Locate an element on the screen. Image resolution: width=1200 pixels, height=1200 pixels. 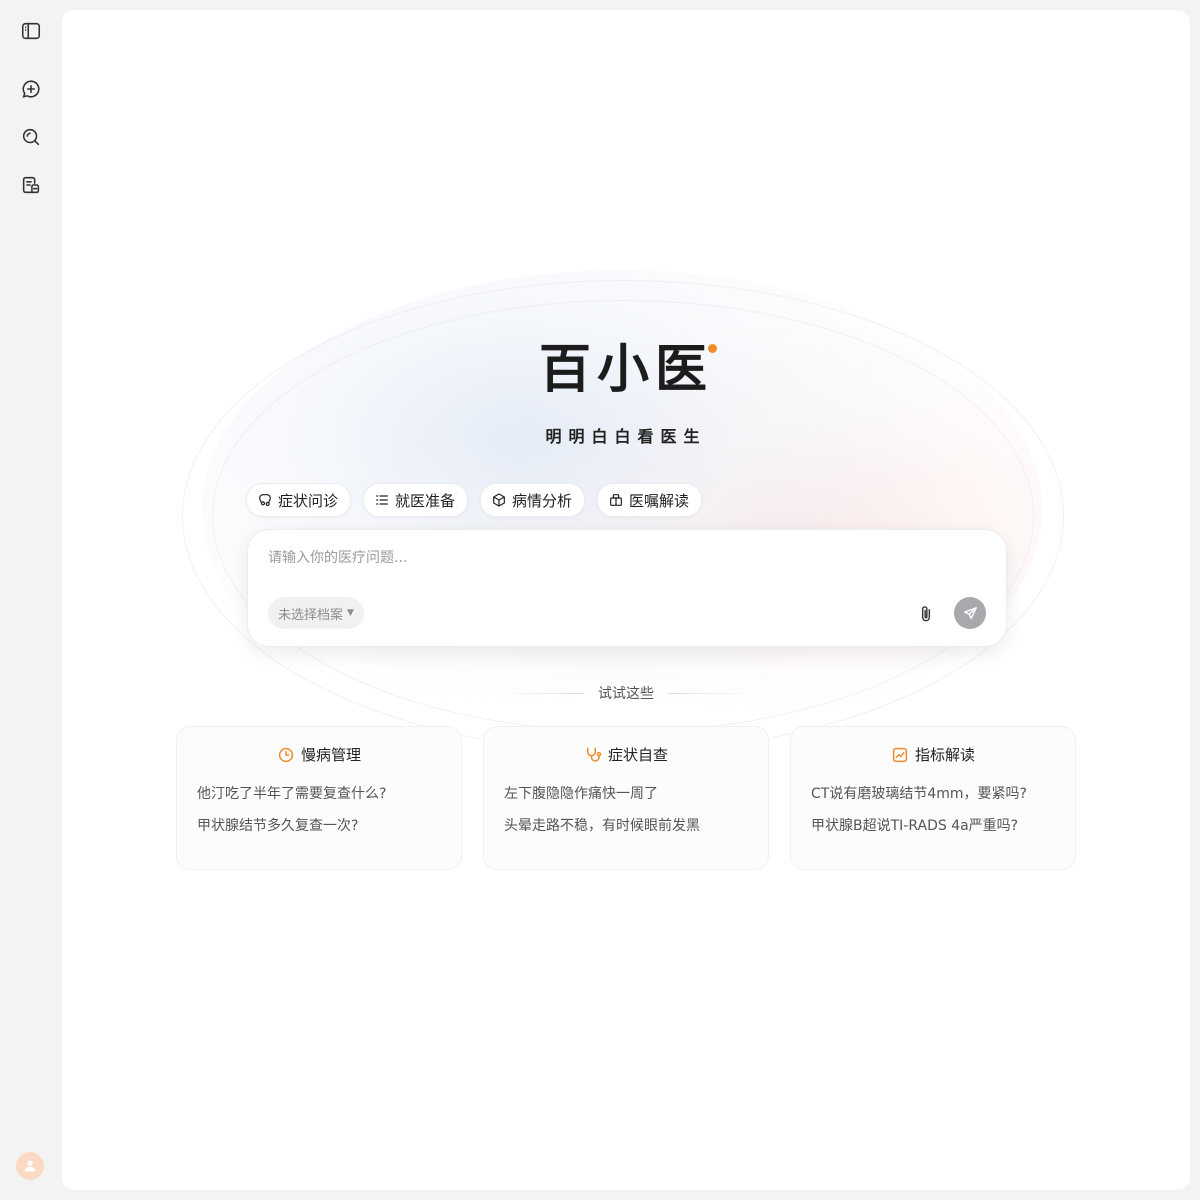
user-avatar is located at coordinates (30, 1166).